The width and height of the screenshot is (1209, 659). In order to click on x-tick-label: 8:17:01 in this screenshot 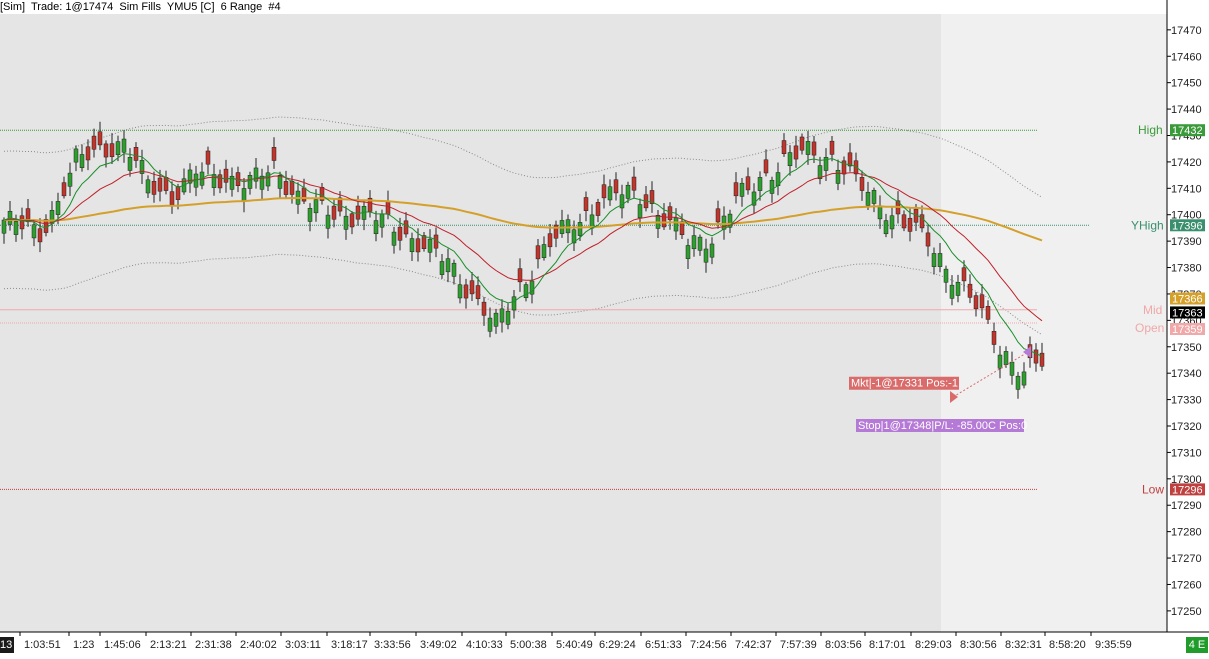, I will do `click(887, 645)`.